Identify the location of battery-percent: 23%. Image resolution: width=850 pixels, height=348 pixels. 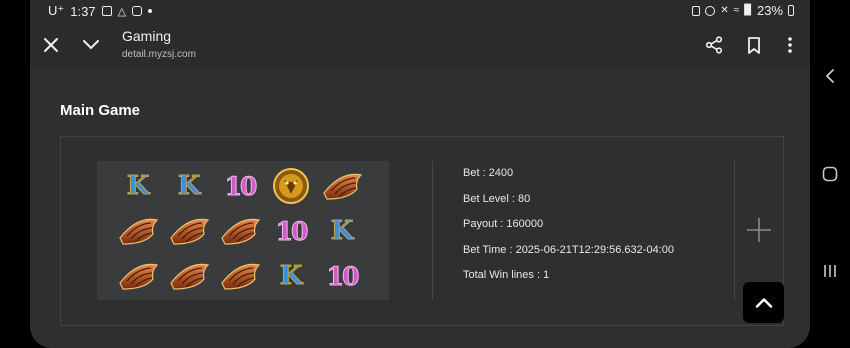
(769, 10).